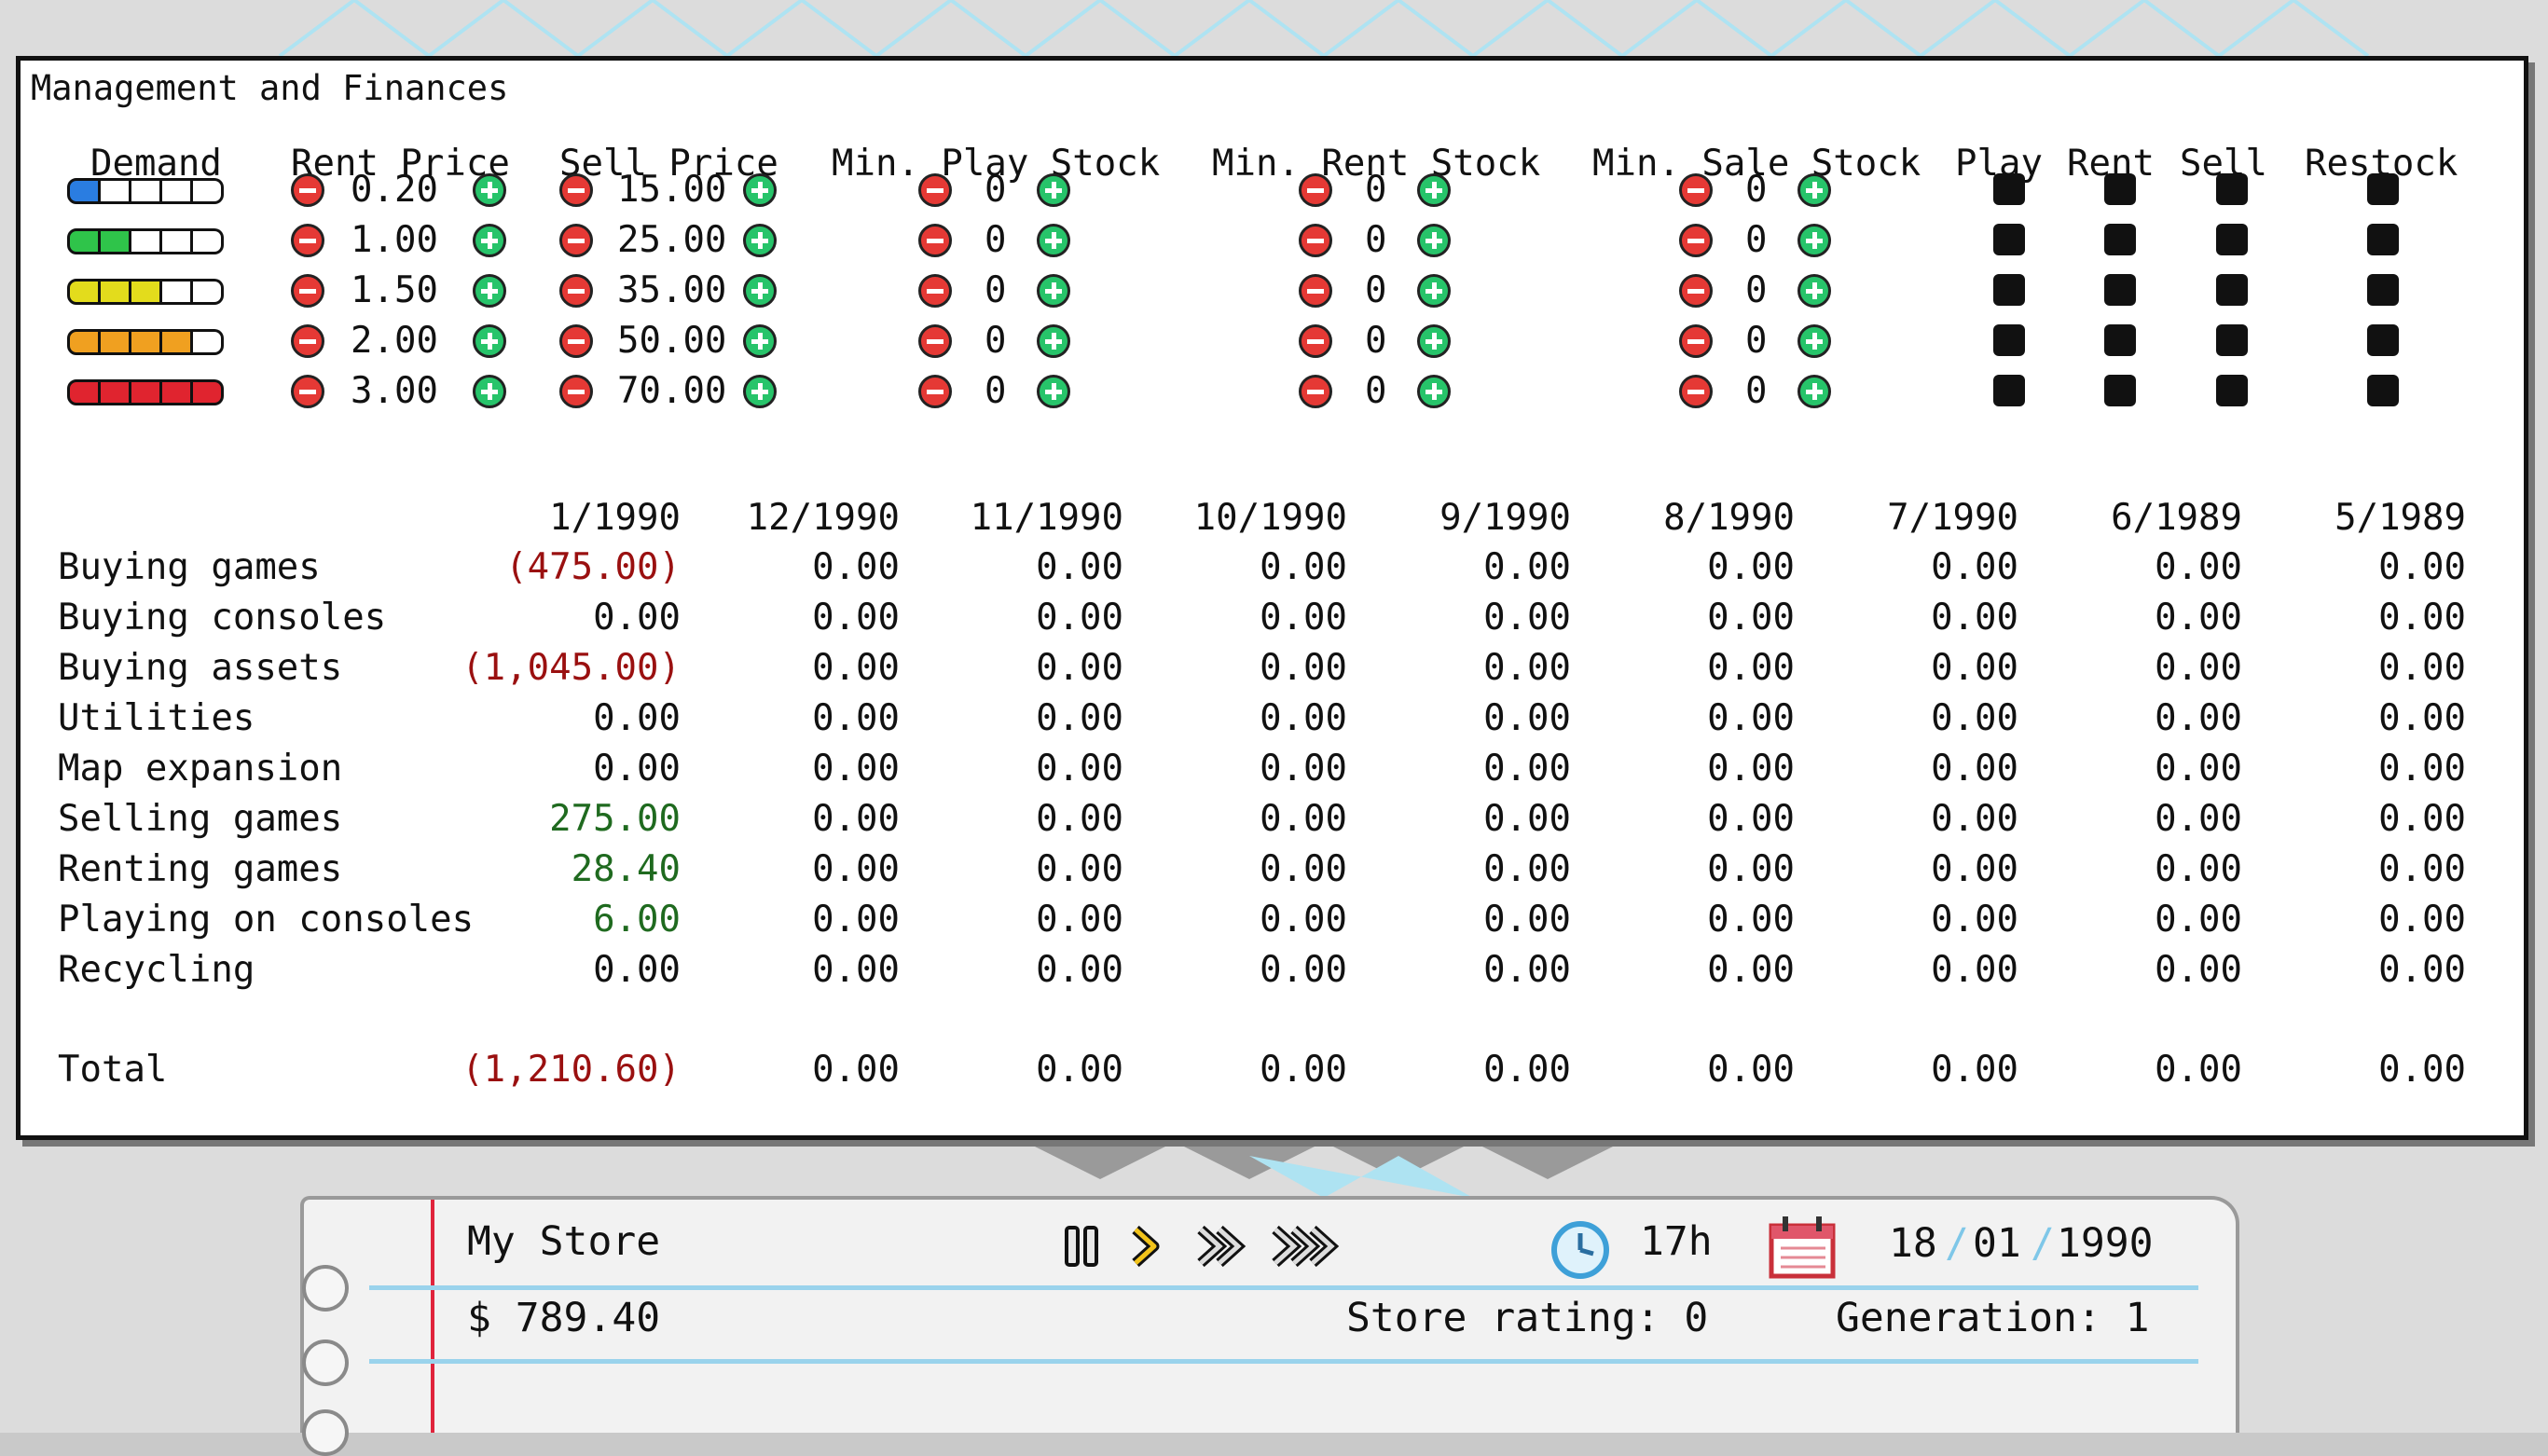 The height and width of the screenshot is (1456, 2548). Describe the element at coordinates (394, 341) in the screenshot. I see `rent-price-value: 2.00` at that location.